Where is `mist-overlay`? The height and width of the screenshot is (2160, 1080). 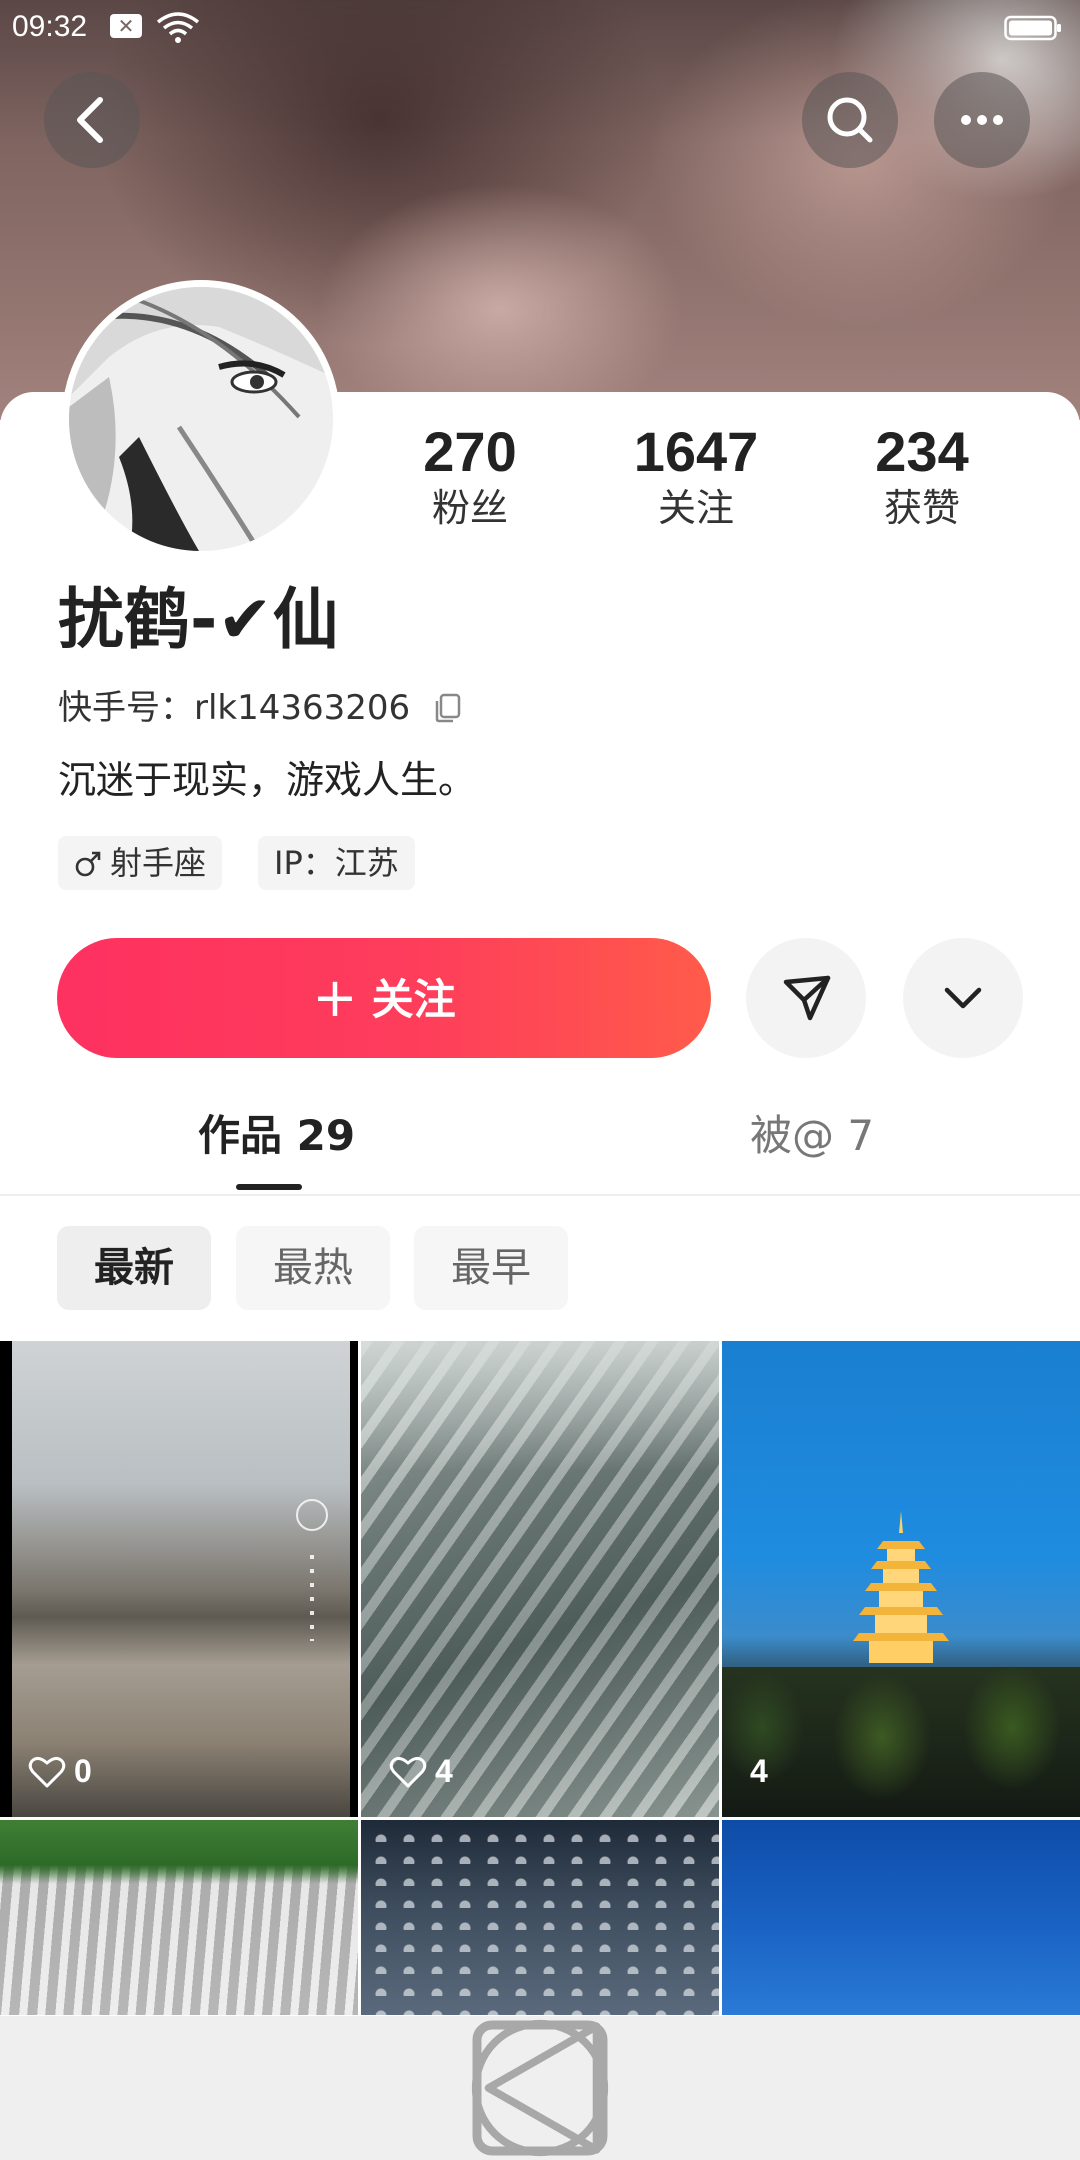
mist-overlay is located at coordinates (540, 1406).